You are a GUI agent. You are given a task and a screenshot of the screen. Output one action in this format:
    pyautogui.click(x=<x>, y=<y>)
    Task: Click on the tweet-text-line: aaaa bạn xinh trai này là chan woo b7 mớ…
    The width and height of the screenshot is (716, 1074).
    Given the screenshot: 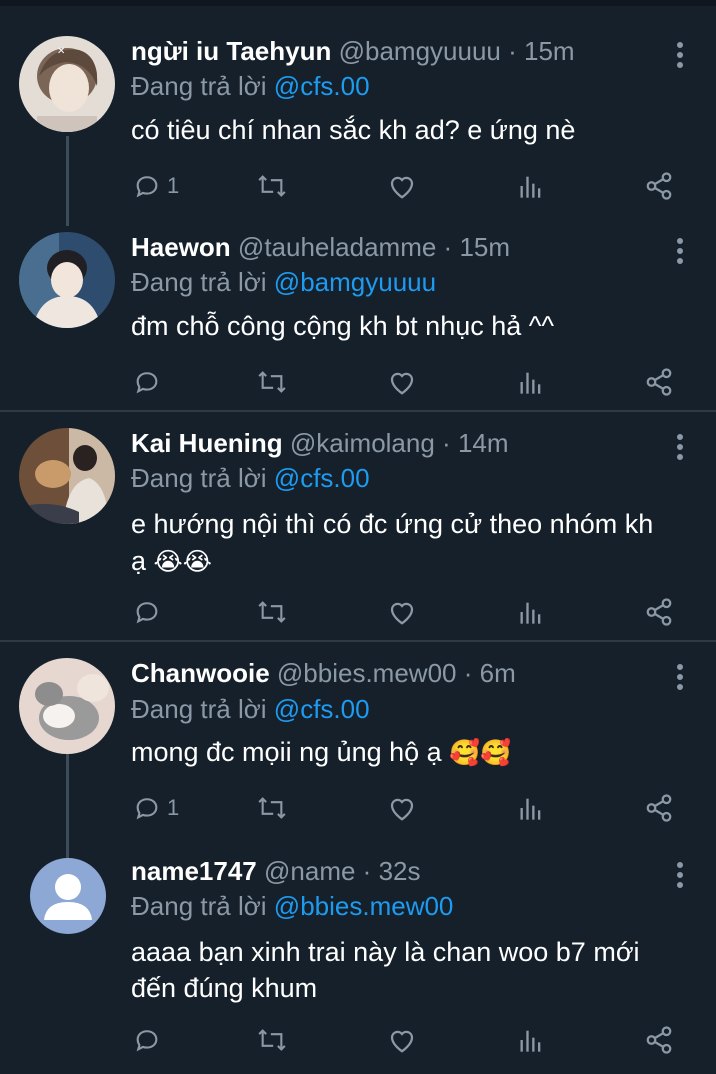 What is the action you would take?
    pyautogui.click(x=385, y=952)
    